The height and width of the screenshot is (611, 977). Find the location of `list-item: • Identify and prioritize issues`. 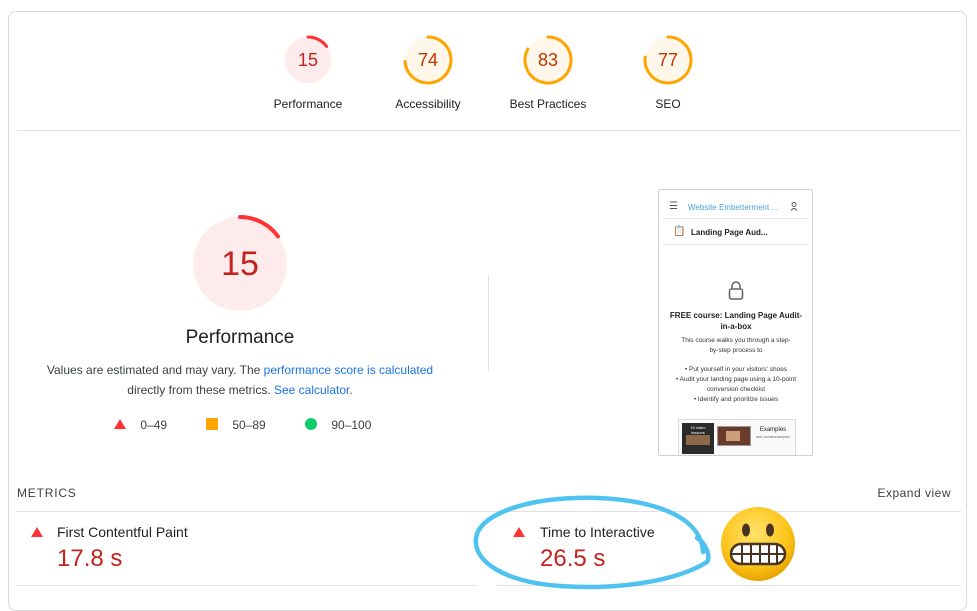

list-item: • Identify and prioritize issues is located at coordinates (736, 399).